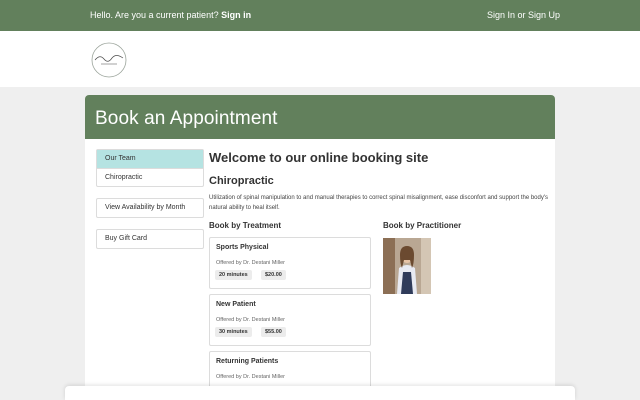 The width and height of the screenshot is (640, 400). What do you see at coordinates (236, 304) in the screenshot?
I see `treatment-name: New Patient` at bounding box center [236, 304].